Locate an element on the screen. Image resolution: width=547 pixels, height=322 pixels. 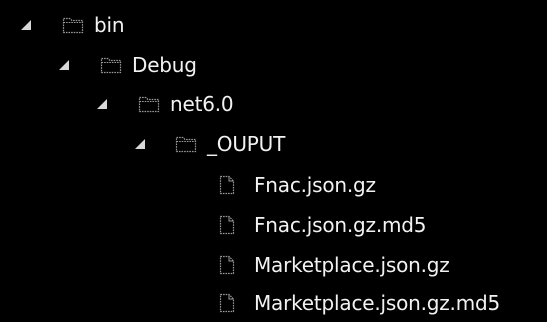
tree-item-label: net6.0 is located at coordinates (202, 104).